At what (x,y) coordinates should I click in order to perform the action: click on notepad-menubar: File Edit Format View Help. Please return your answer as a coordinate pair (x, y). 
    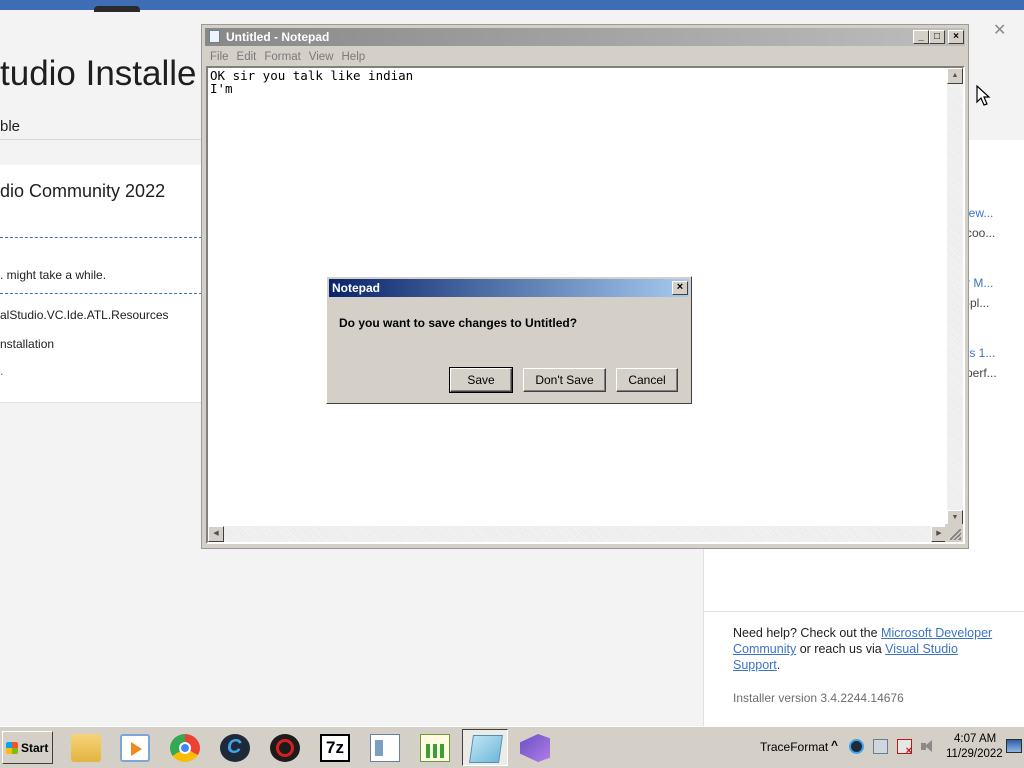
    Looking at the image, I should click on (287, 56).